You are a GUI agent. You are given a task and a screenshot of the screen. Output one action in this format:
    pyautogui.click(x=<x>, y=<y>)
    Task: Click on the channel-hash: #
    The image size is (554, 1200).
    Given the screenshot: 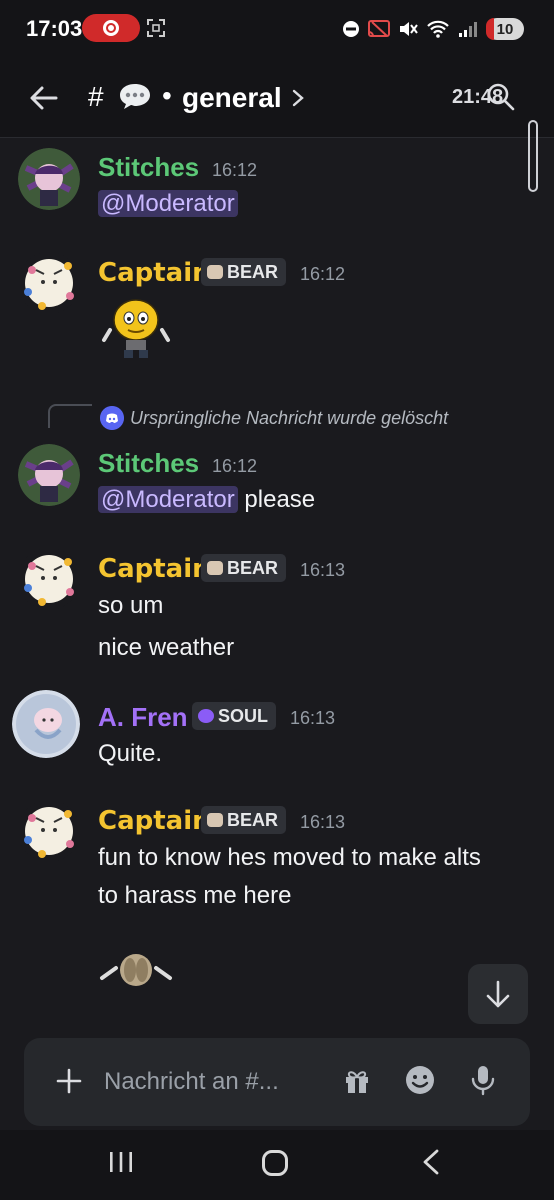 What is the action you would take?
    pyautogui.click(x=96, y=96)
    